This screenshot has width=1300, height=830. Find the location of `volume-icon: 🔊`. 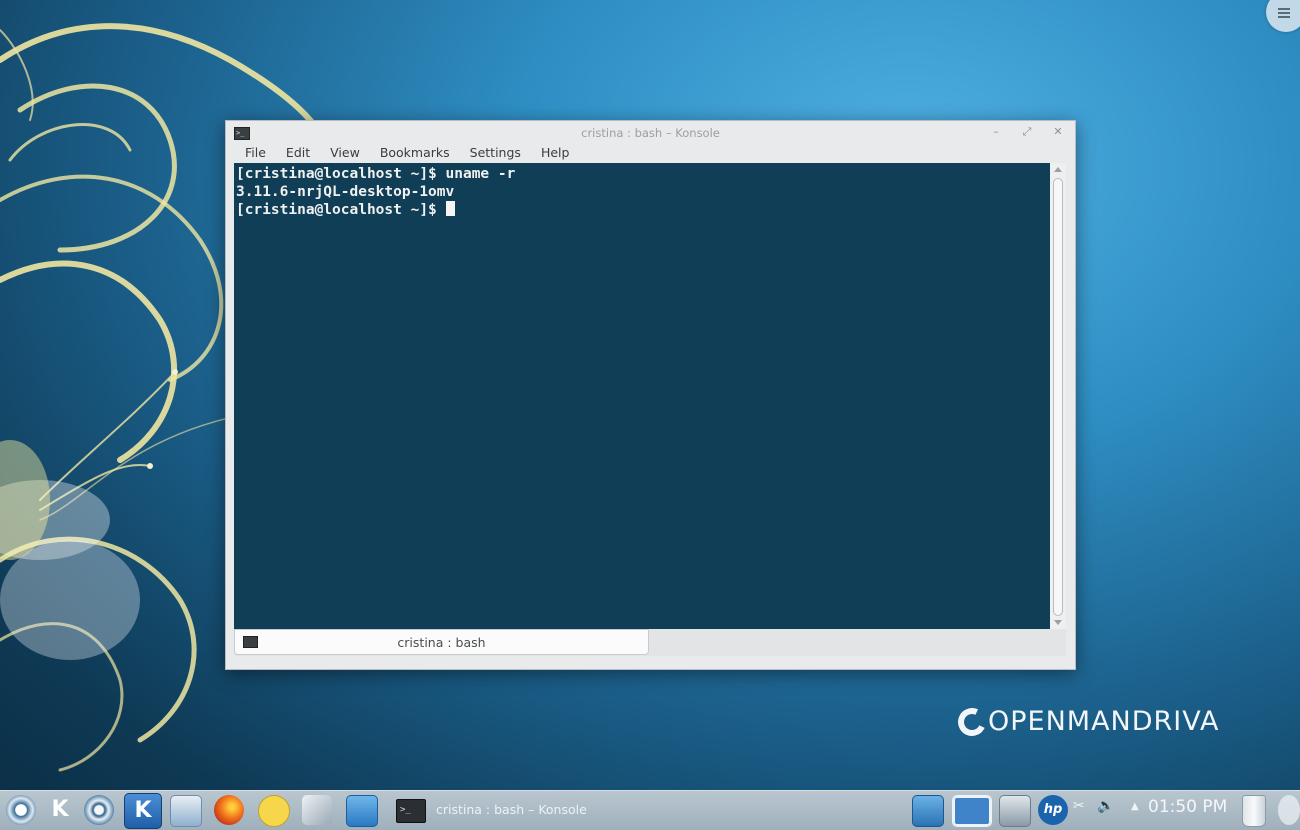

volume-icon: 🔊 is located at coordinates (1105, 806).